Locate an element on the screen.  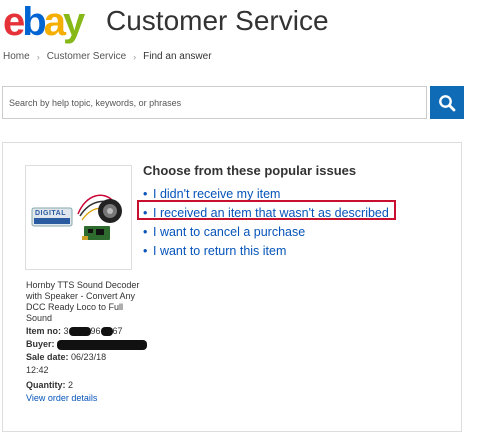
ebay-logo: ebay is located at coordinates (44, 22).